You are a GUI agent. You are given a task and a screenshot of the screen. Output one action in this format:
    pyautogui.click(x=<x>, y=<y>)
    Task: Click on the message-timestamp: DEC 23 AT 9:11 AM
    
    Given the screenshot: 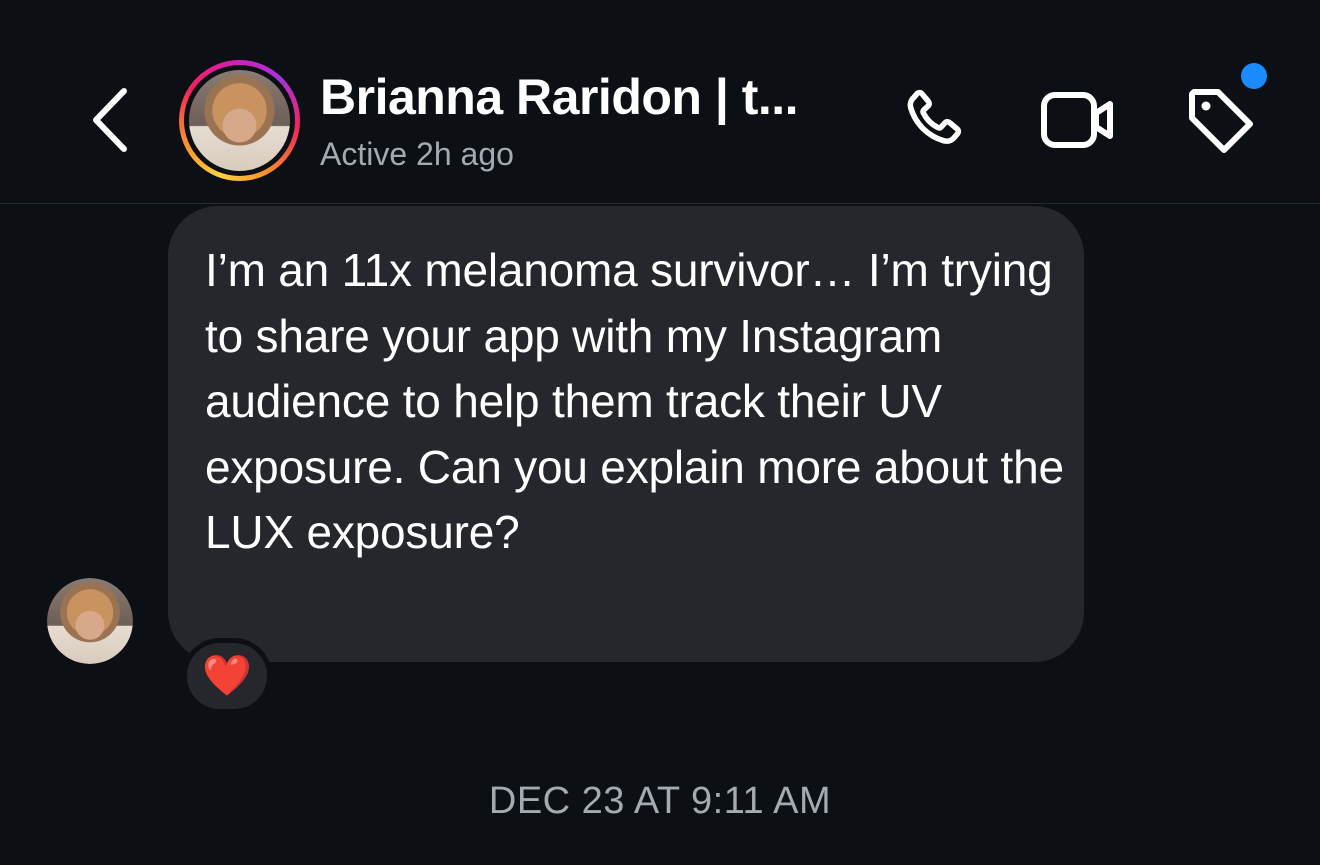 What is the action you would take?
    pyautogui.click(x=660, y=801)
    